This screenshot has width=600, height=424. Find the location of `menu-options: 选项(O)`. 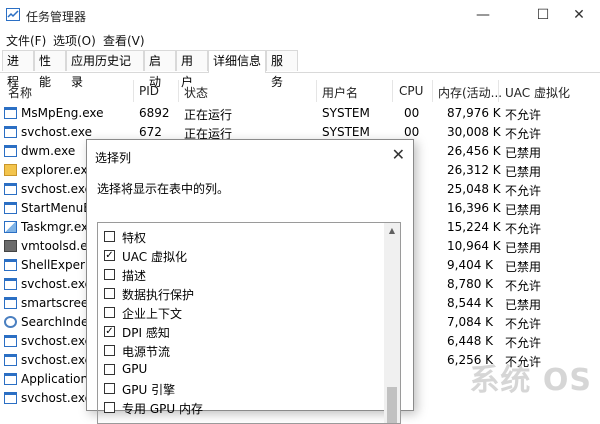

menu-options: 选项(O) is located at coordinates (74, 40).